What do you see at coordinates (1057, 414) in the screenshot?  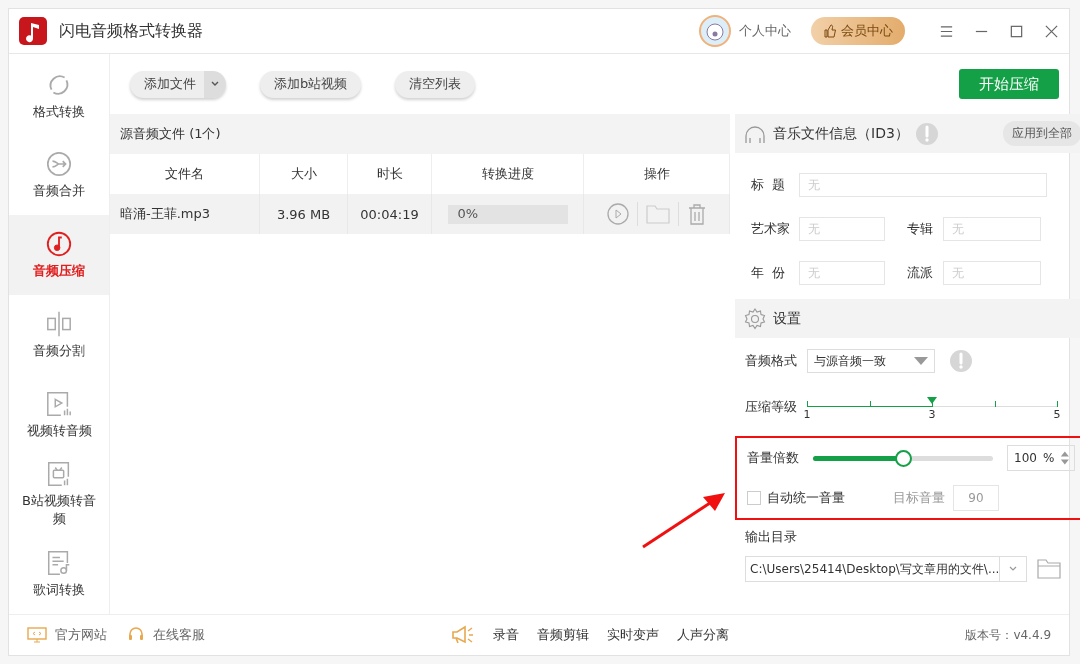 I see `tick-label: 5` at bounding box center [1057, 414].